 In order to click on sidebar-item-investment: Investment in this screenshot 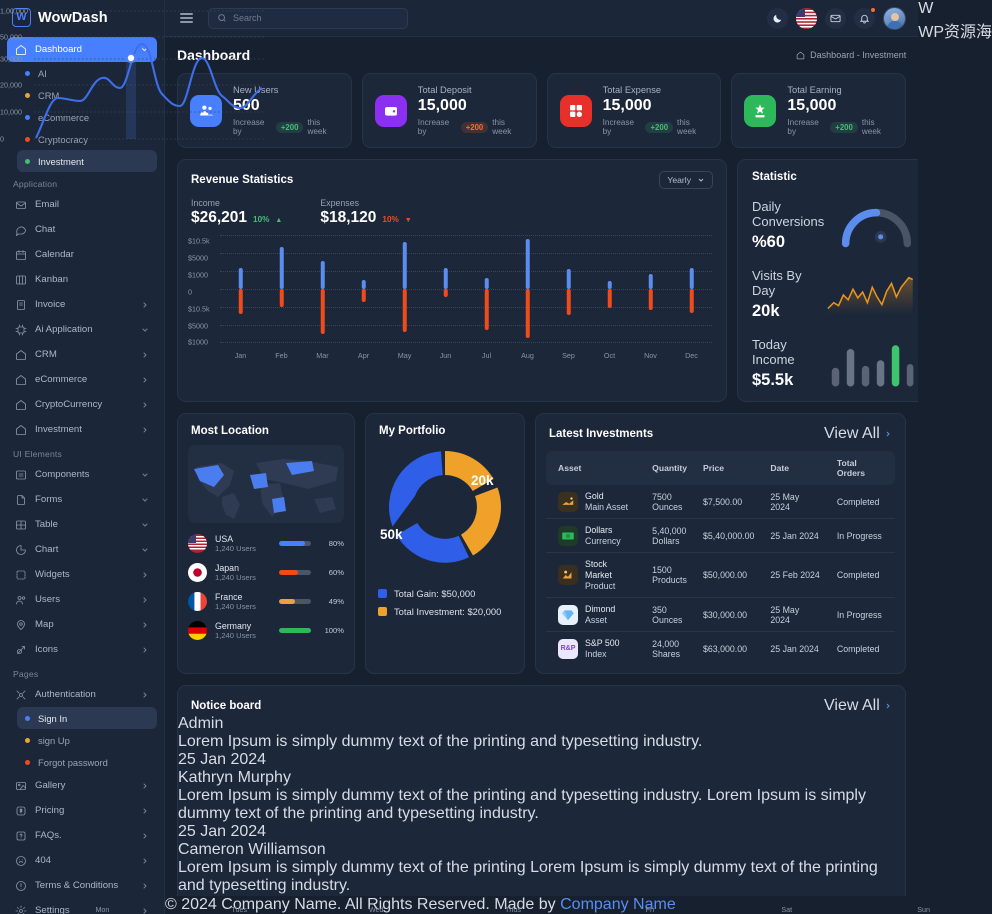, I will do `click(82, 429)`.